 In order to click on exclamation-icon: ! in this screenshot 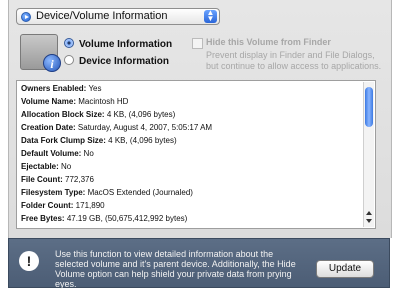, I will do `click(29, 261)`.